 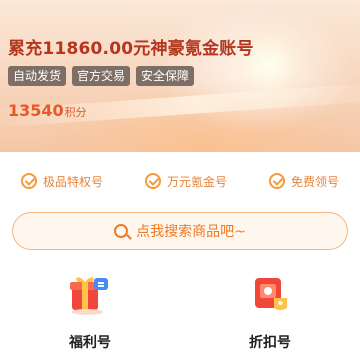 I want to click on discount-icon, so click(x=270, y=295).